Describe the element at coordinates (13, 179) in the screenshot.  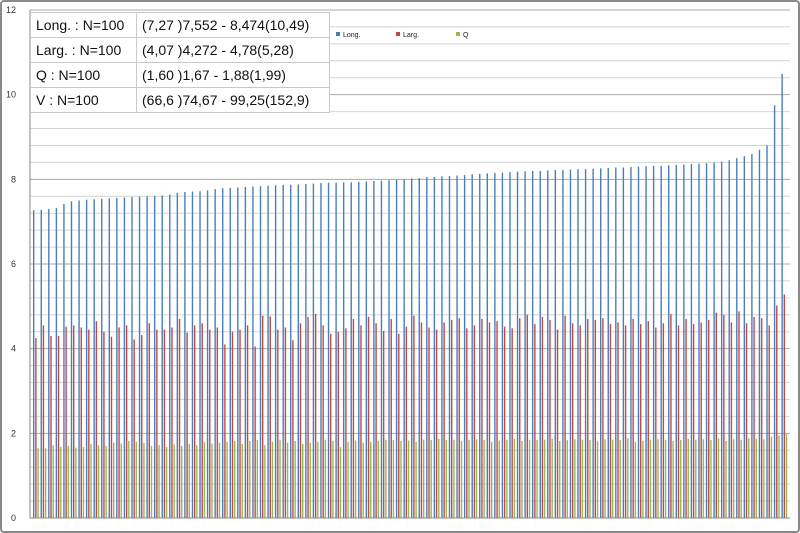
I see `y-tick-label: 8` at that location.